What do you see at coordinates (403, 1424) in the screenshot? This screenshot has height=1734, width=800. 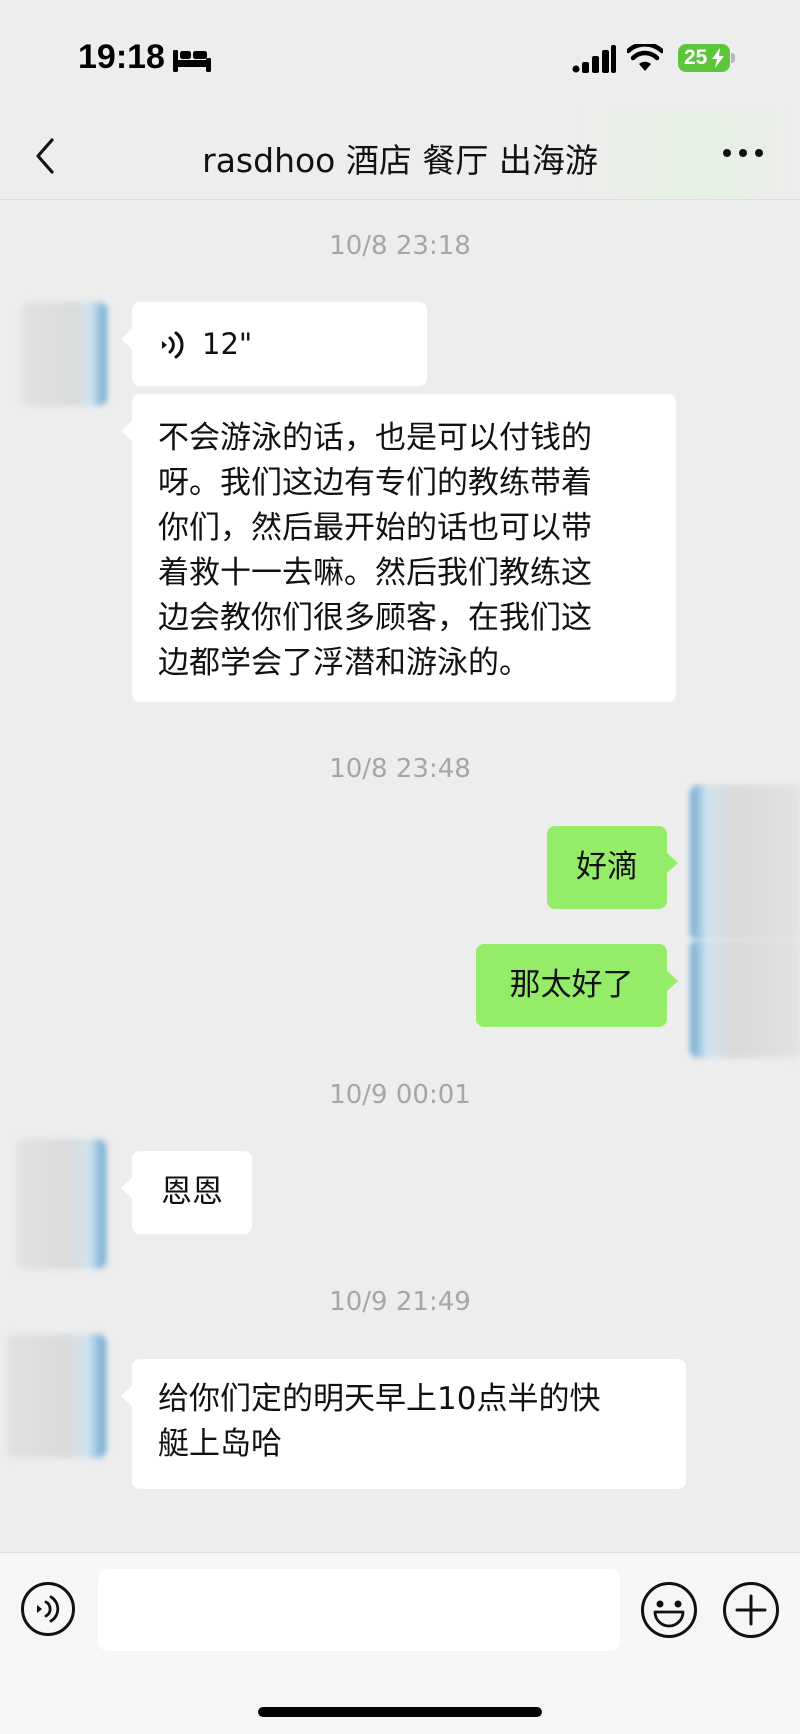 I see `message-bubble: 给你们定的明天早上10点半的快 艇上岛哈` at bounding box center [403, 1424].